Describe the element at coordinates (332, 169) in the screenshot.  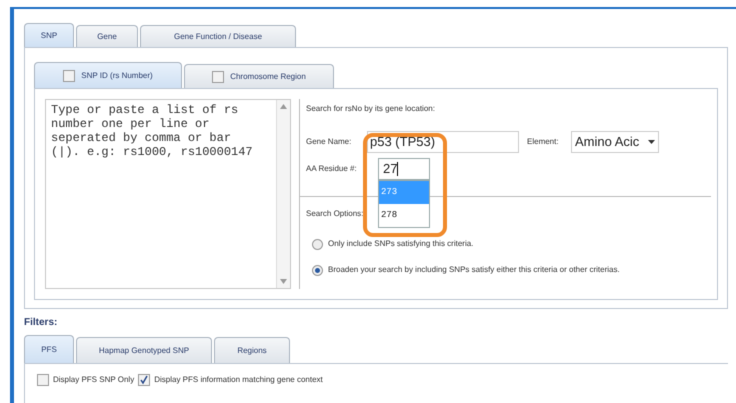
I see `aa-residue-label: AA Residue #:` at that location.